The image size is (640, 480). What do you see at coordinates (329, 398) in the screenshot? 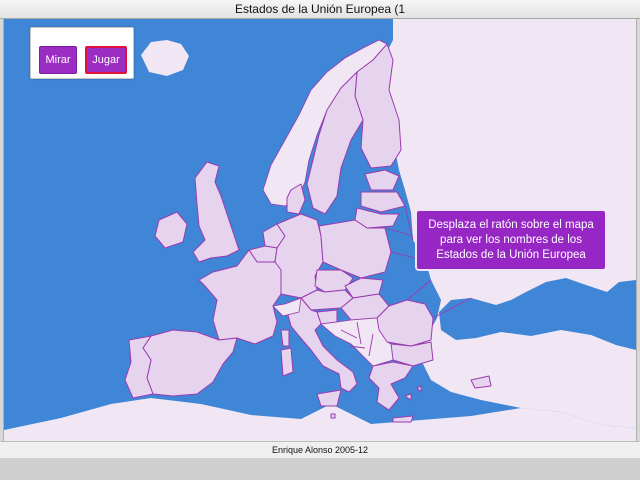
I see `eu-state-italy-sicily` at bounding box center [329, 398].